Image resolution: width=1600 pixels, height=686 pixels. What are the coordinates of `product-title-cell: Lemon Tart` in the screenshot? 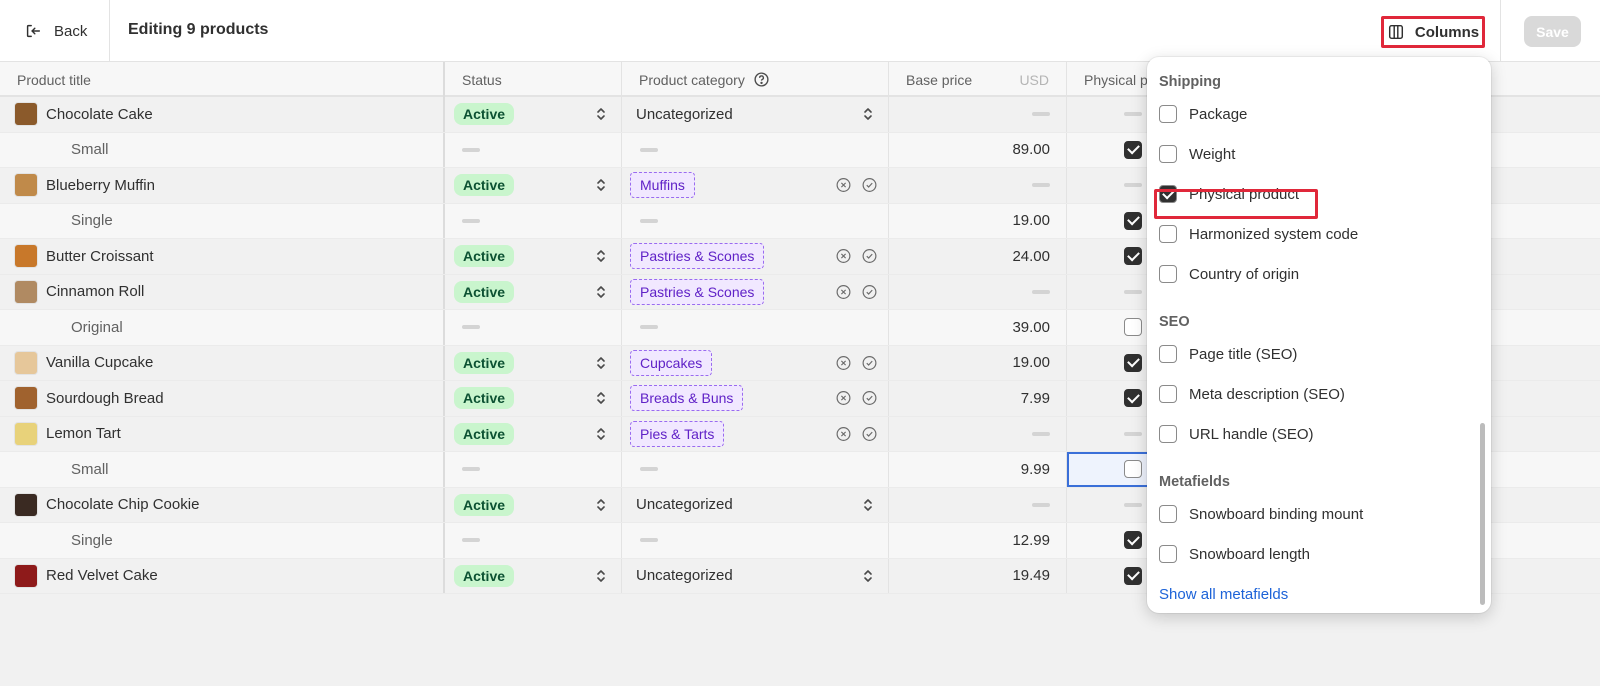 It's located at (222, 433).